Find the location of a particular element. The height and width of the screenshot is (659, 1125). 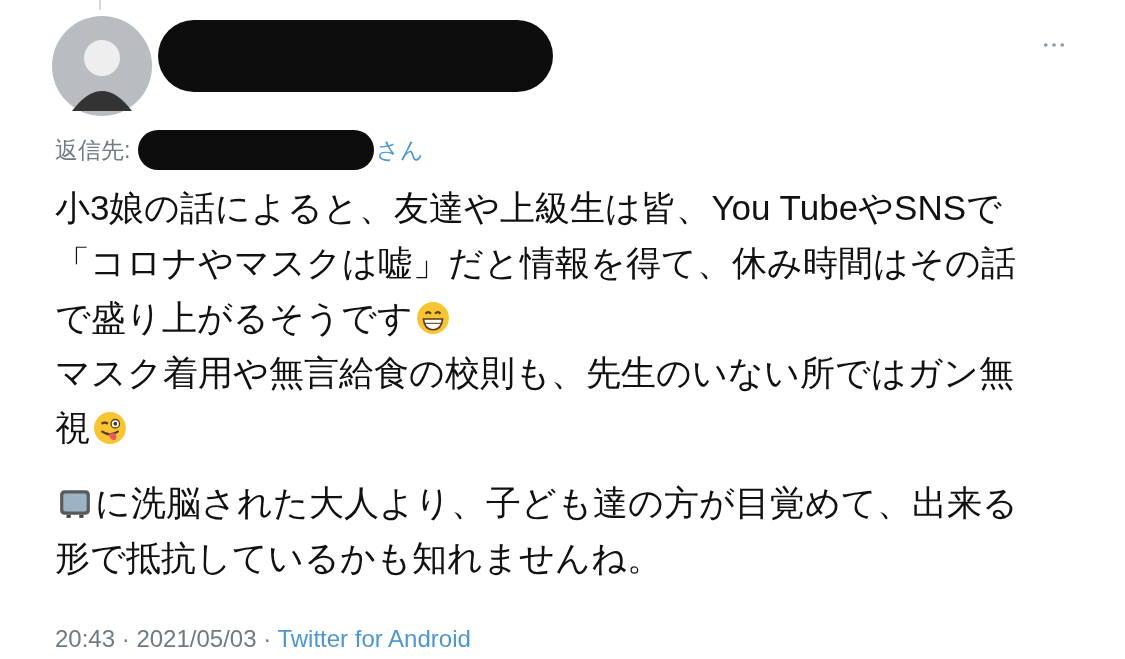

tweet-text: マスク着用や無言給食の校則も、先生のいない所ではガン無 is located at coordinates (534, 373).